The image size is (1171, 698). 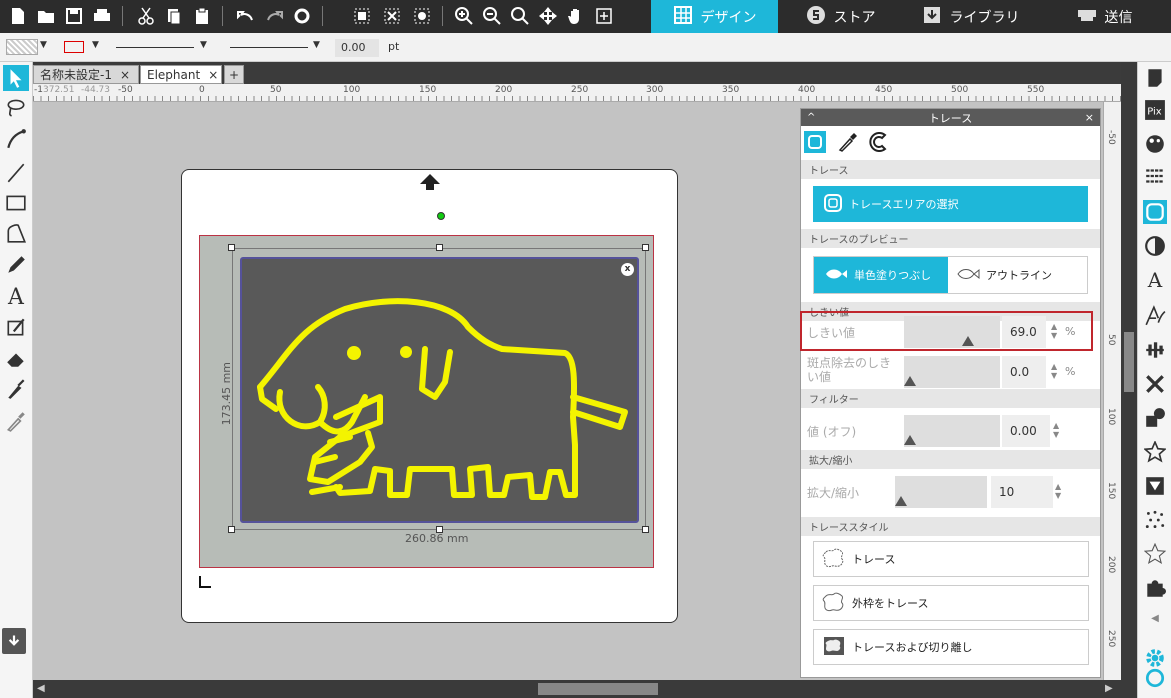 What do you see at coordinates (16, 421) in the screenshot?
I see `eyedropper-tool-icon` at bounding box center [16, 421].